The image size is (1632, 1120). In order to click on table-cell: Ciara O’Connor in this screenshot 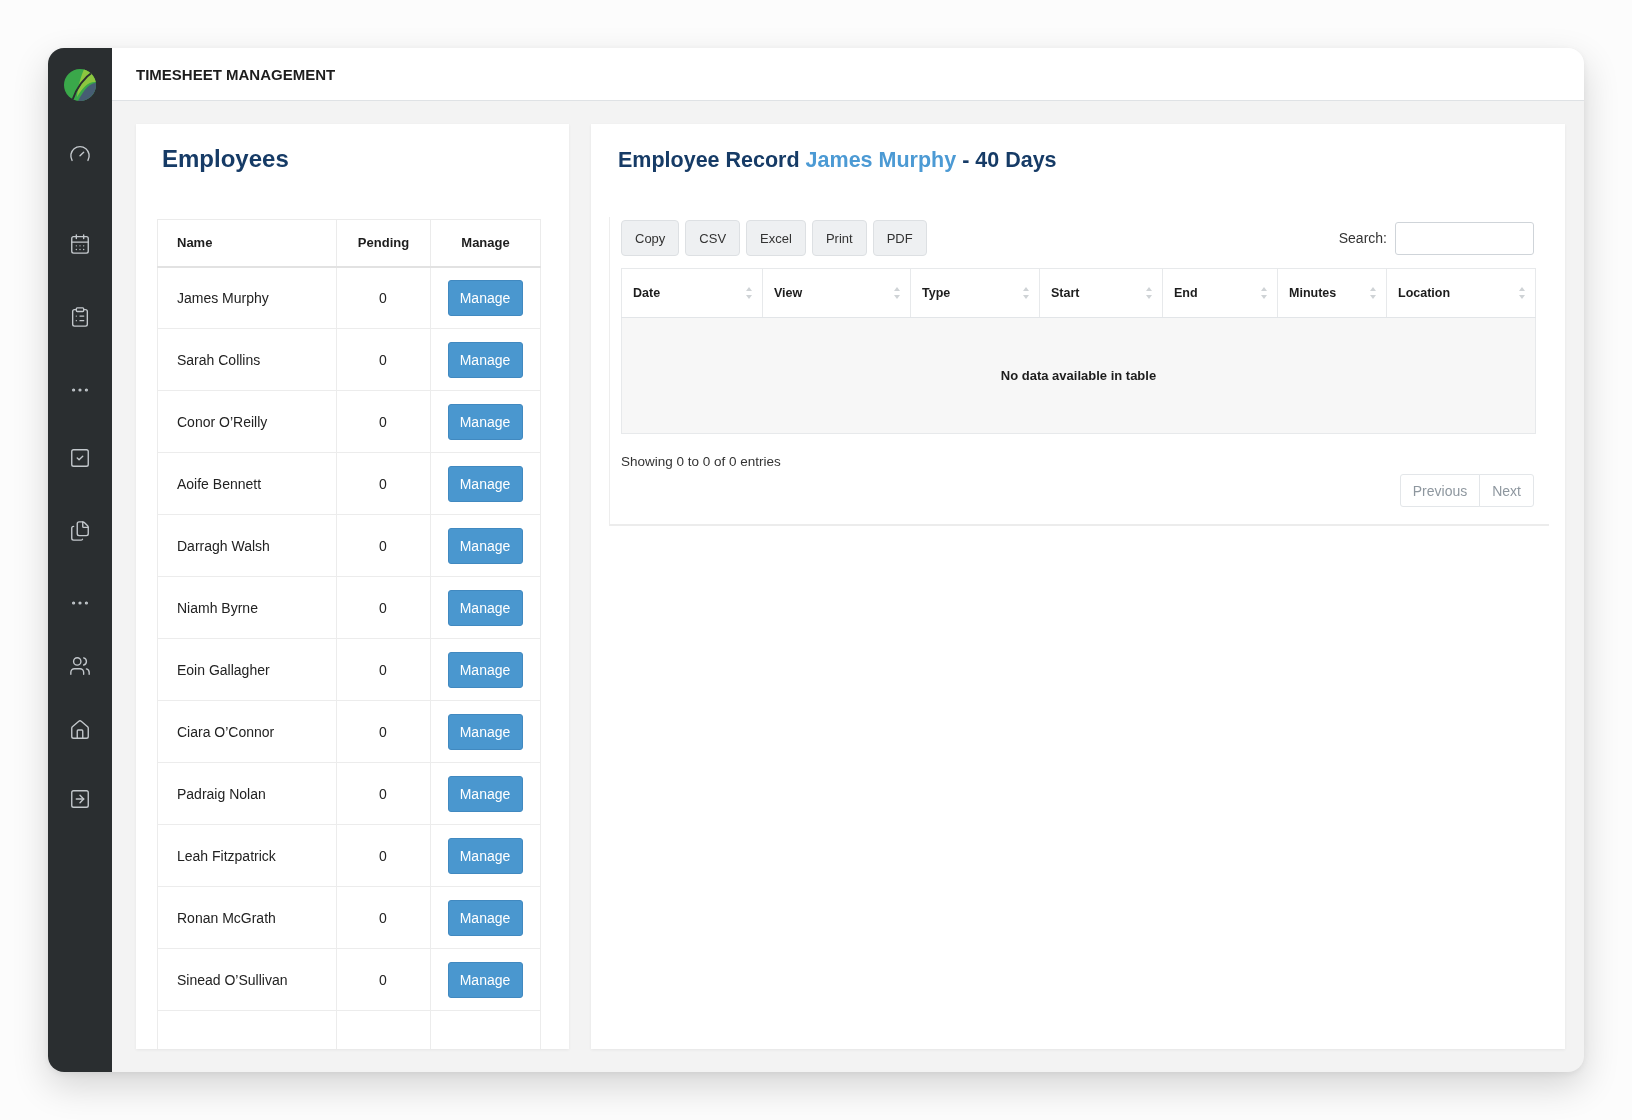, I will do `click(247, 731)`.